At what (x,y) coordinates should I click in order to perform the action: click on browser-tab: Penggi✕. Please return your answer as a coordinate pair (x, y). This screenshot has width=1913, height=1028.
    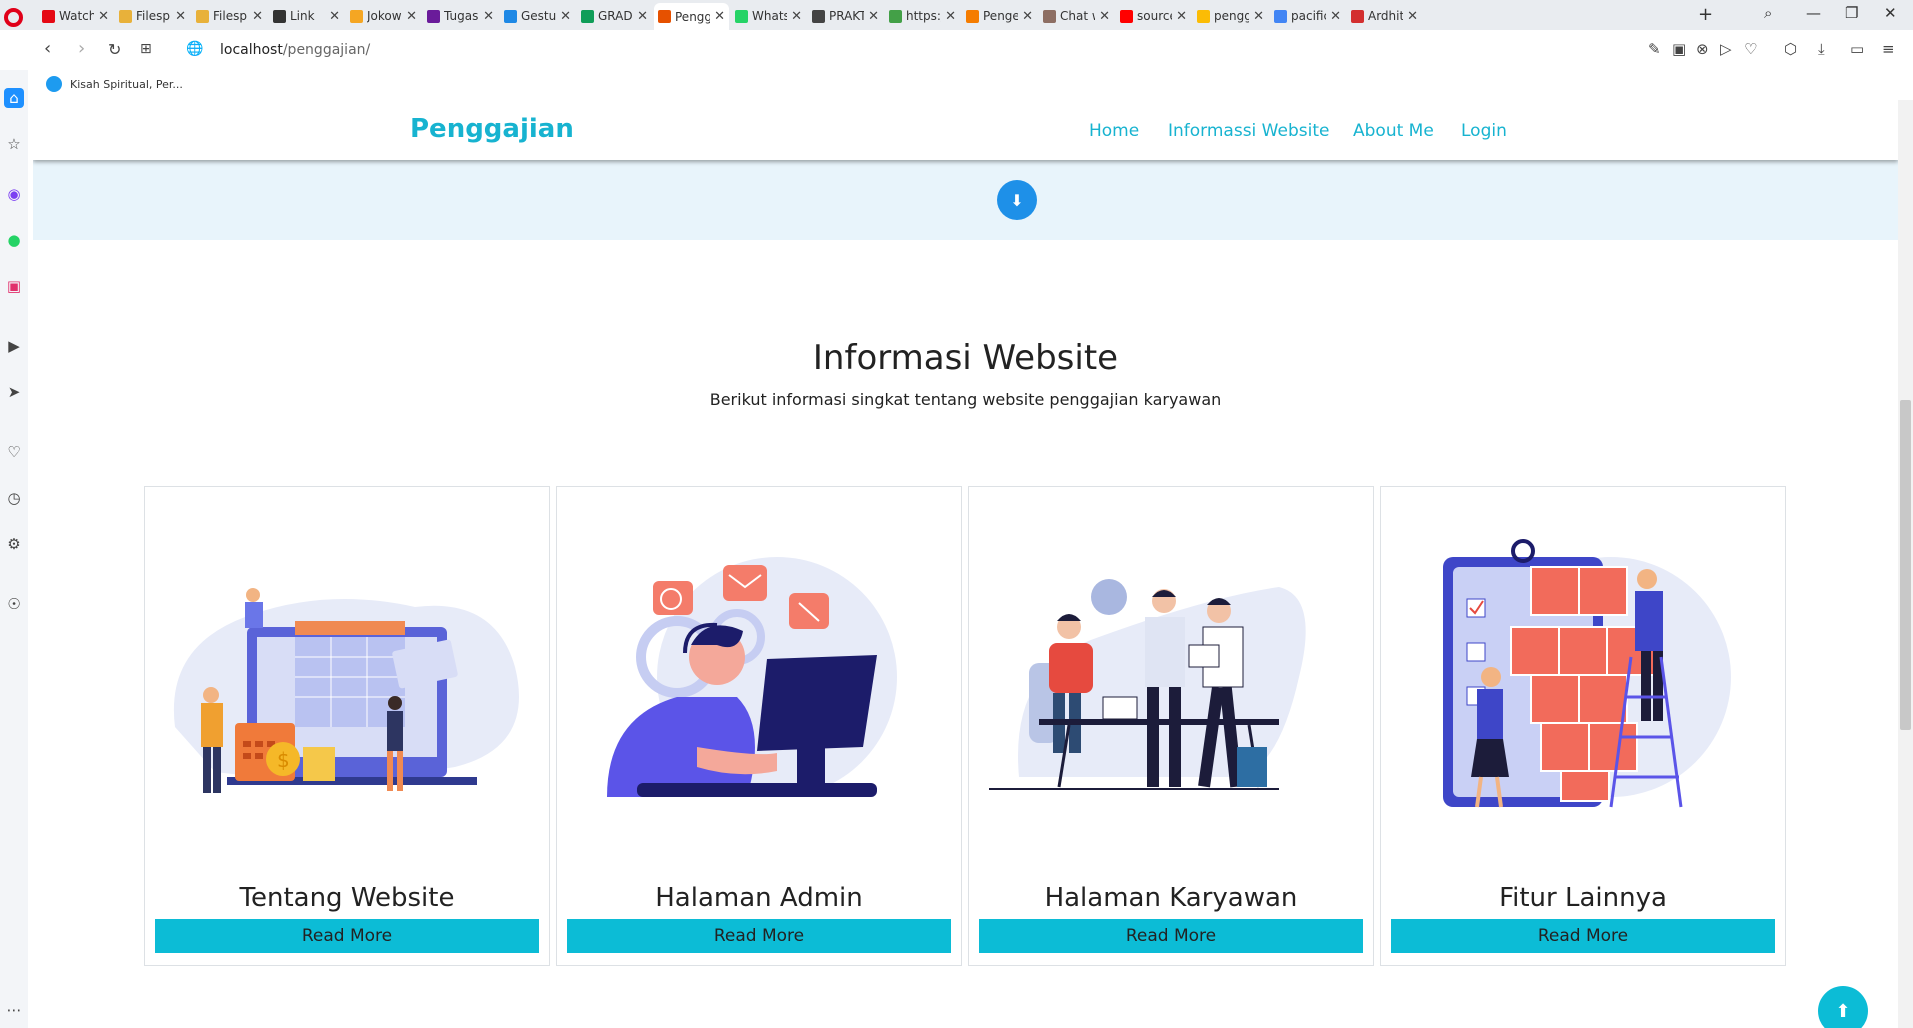
    Looking at the image, I should click on (691, 16).